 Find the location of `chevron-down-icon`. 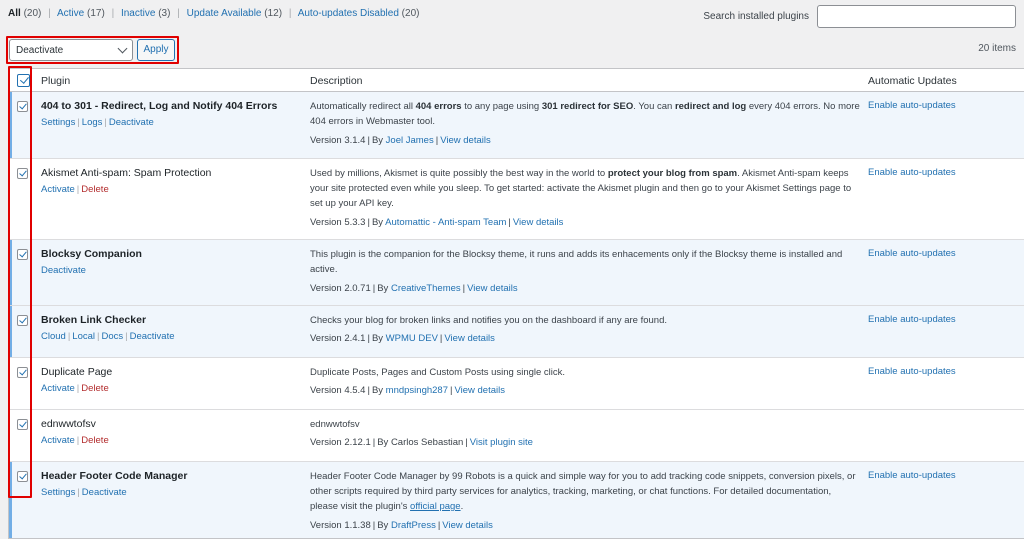

chevron-down-icon is located at coordinates (122, 48).